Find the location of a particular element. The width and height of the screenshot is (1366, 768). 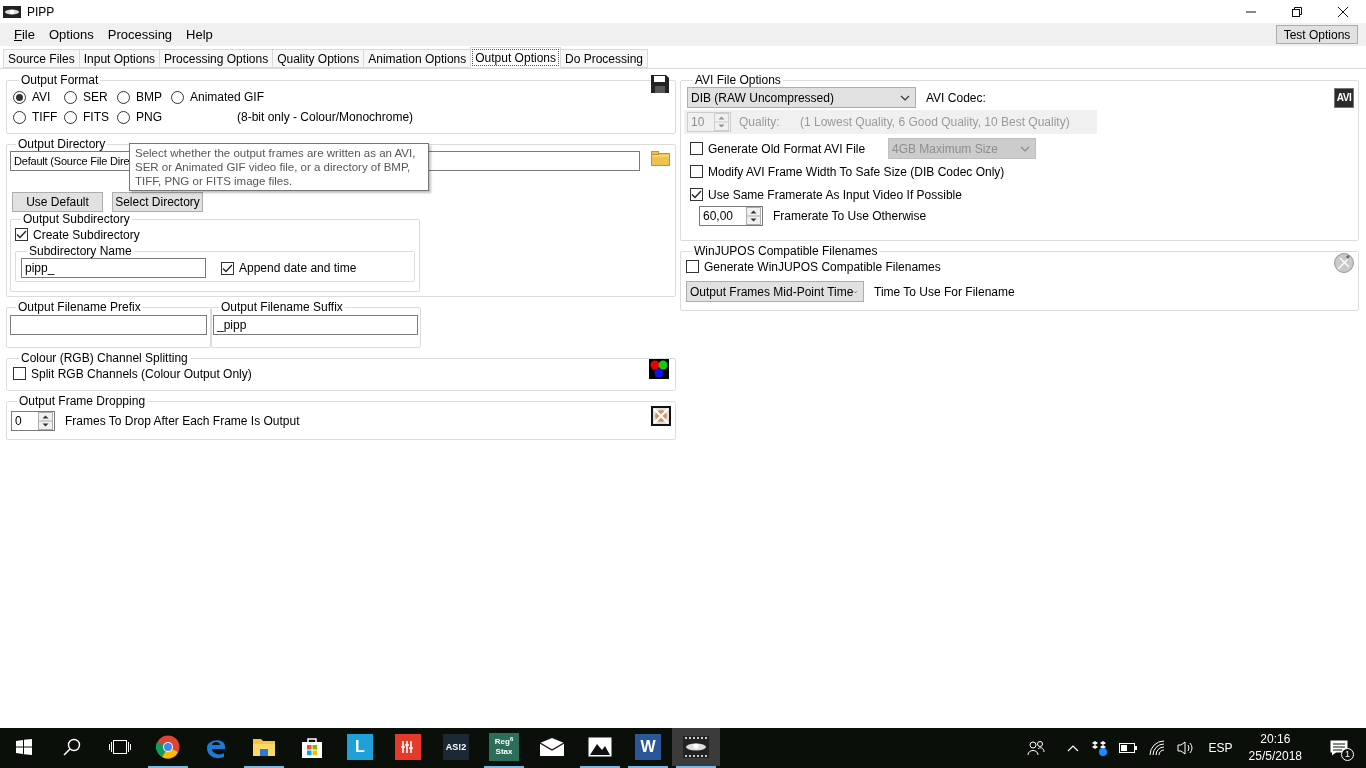

group-label: Output Subdirectory is located at coordinates (76, 219).